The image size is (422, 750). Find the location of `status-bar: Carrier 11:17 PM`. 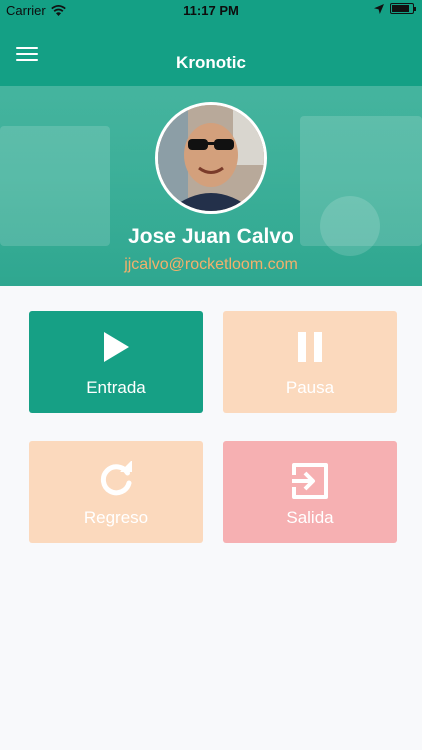

status-bar: Carrier 11:17 PM is located at coordinates (211, 11).